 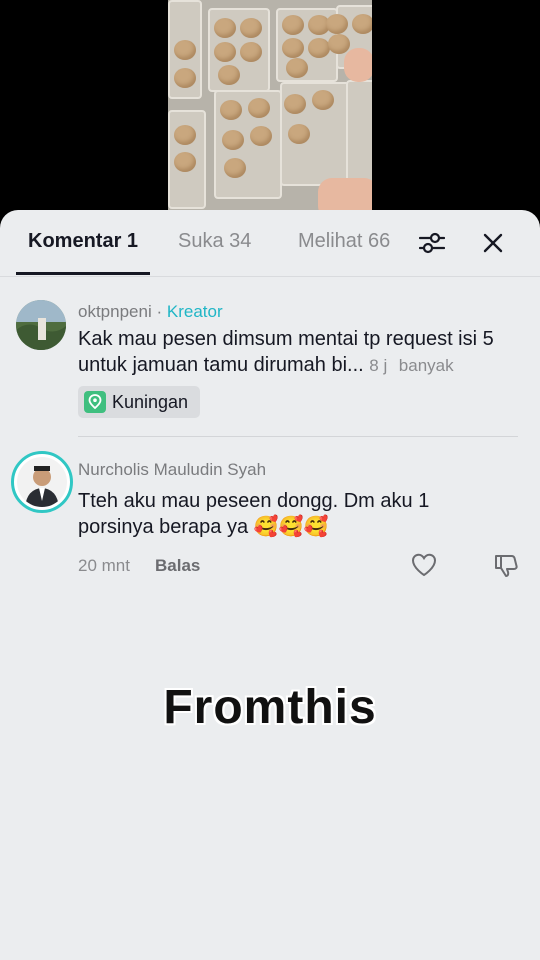 I want to click on comment-username: oktpnpeni · Kreator, so click(x=150, y=312).